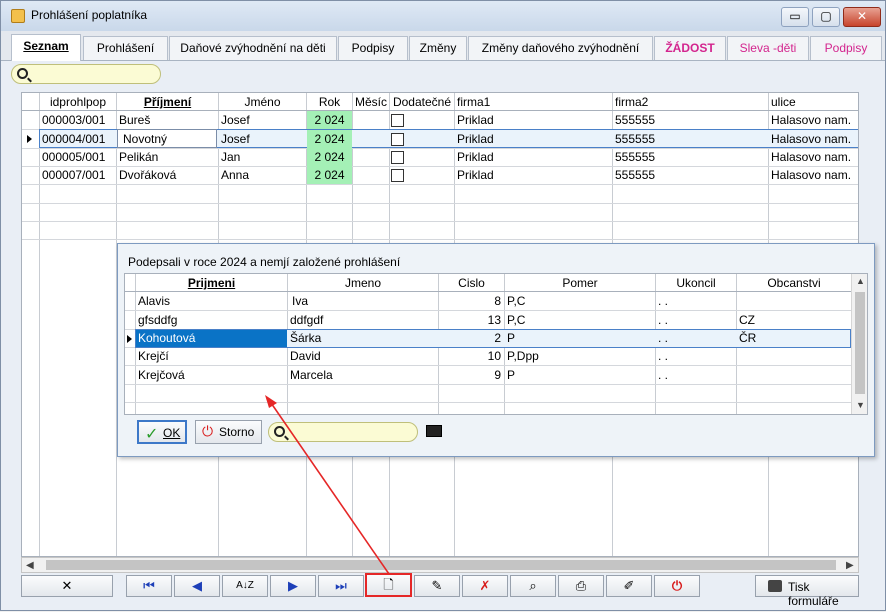 The width and height of the screenshot is (886, 612). Describe the element at coordinates (271, 401) in the screenshot. I see `annotation-arrow-head` at that location.